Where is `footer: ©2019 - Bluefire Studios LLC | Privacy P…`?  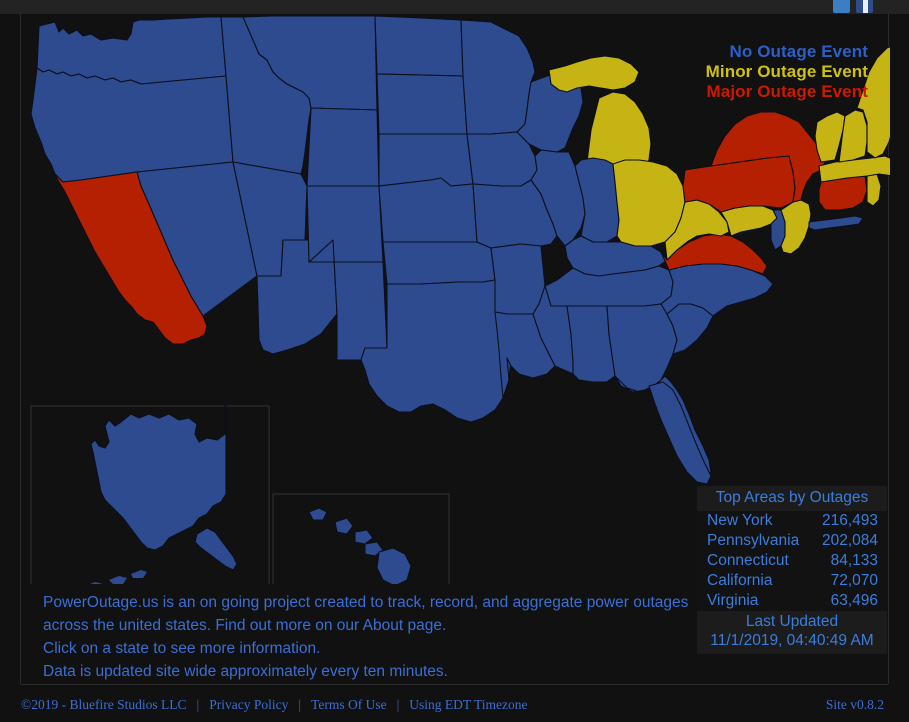 footer: ©2019 - Bluefire Studios LLC | Privacy P… is located at coordinates (454, 705).